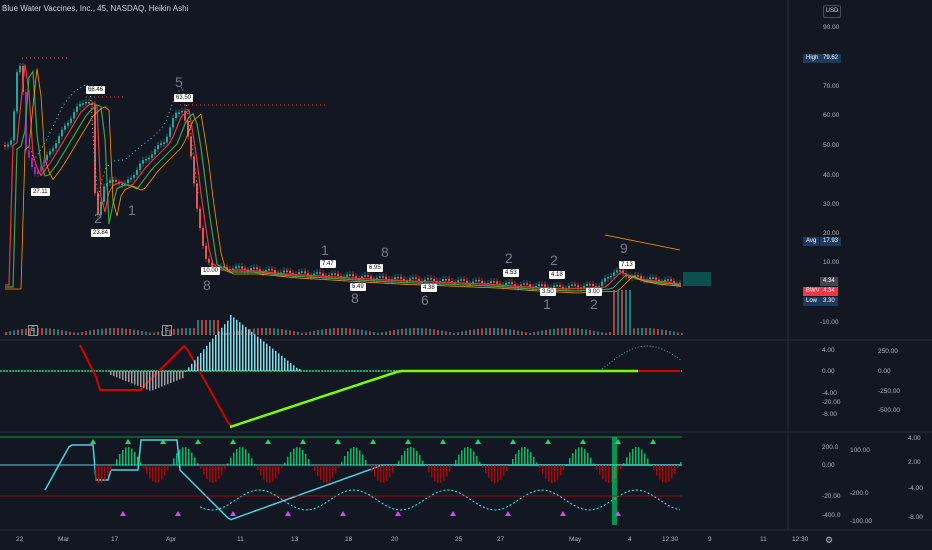 Image resolution: width=932 pixels, height=550 pixels. I want to click on gear-icon: ⚙, so click(829, 540).